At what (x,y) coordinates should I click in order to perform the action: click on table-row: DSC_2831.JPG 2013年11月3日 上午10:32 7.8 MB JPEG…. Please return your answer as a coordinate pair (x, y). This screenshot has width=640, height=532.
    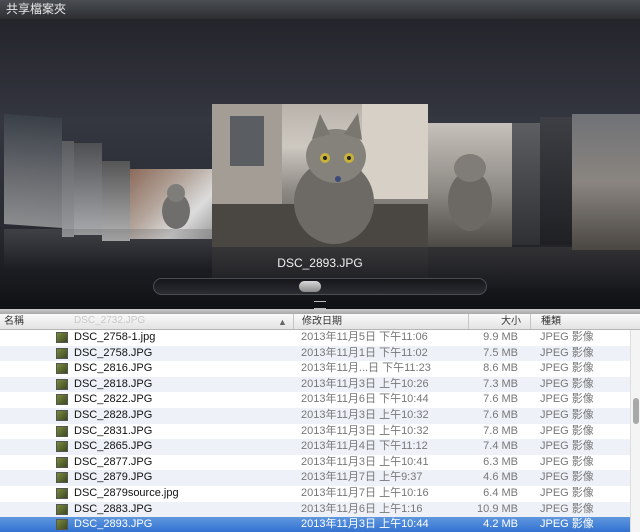
    Looking at the image, I should click on (315, 432).